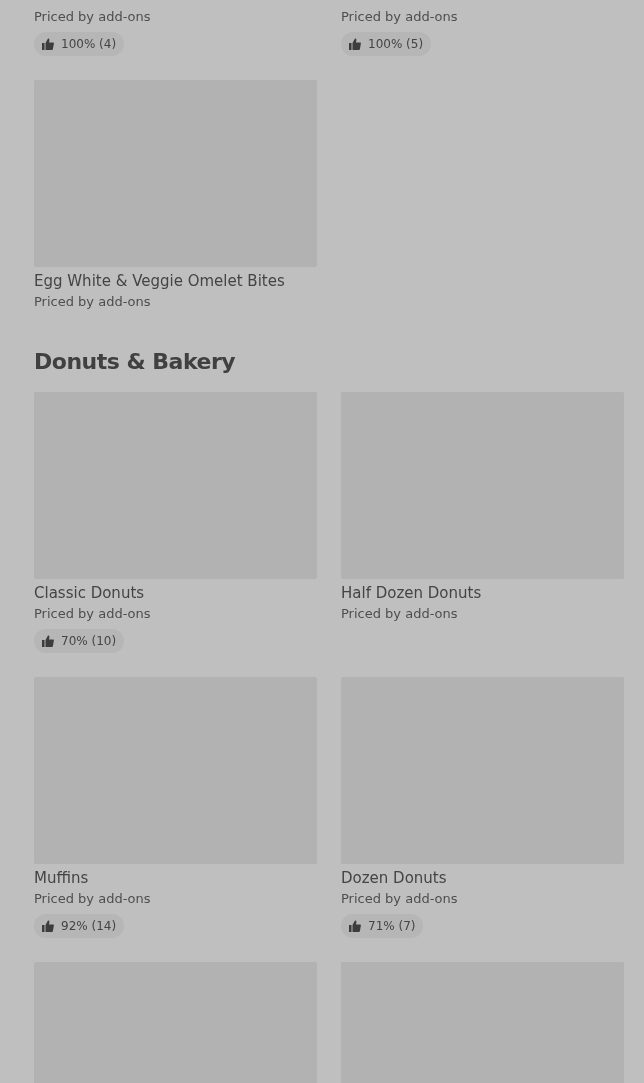 The image size is (644, 1083). What do you see at coordinates (394, 878) in the screenshot?
I see `item-name: Dozen Donuts` at bounding box center [394, 878].